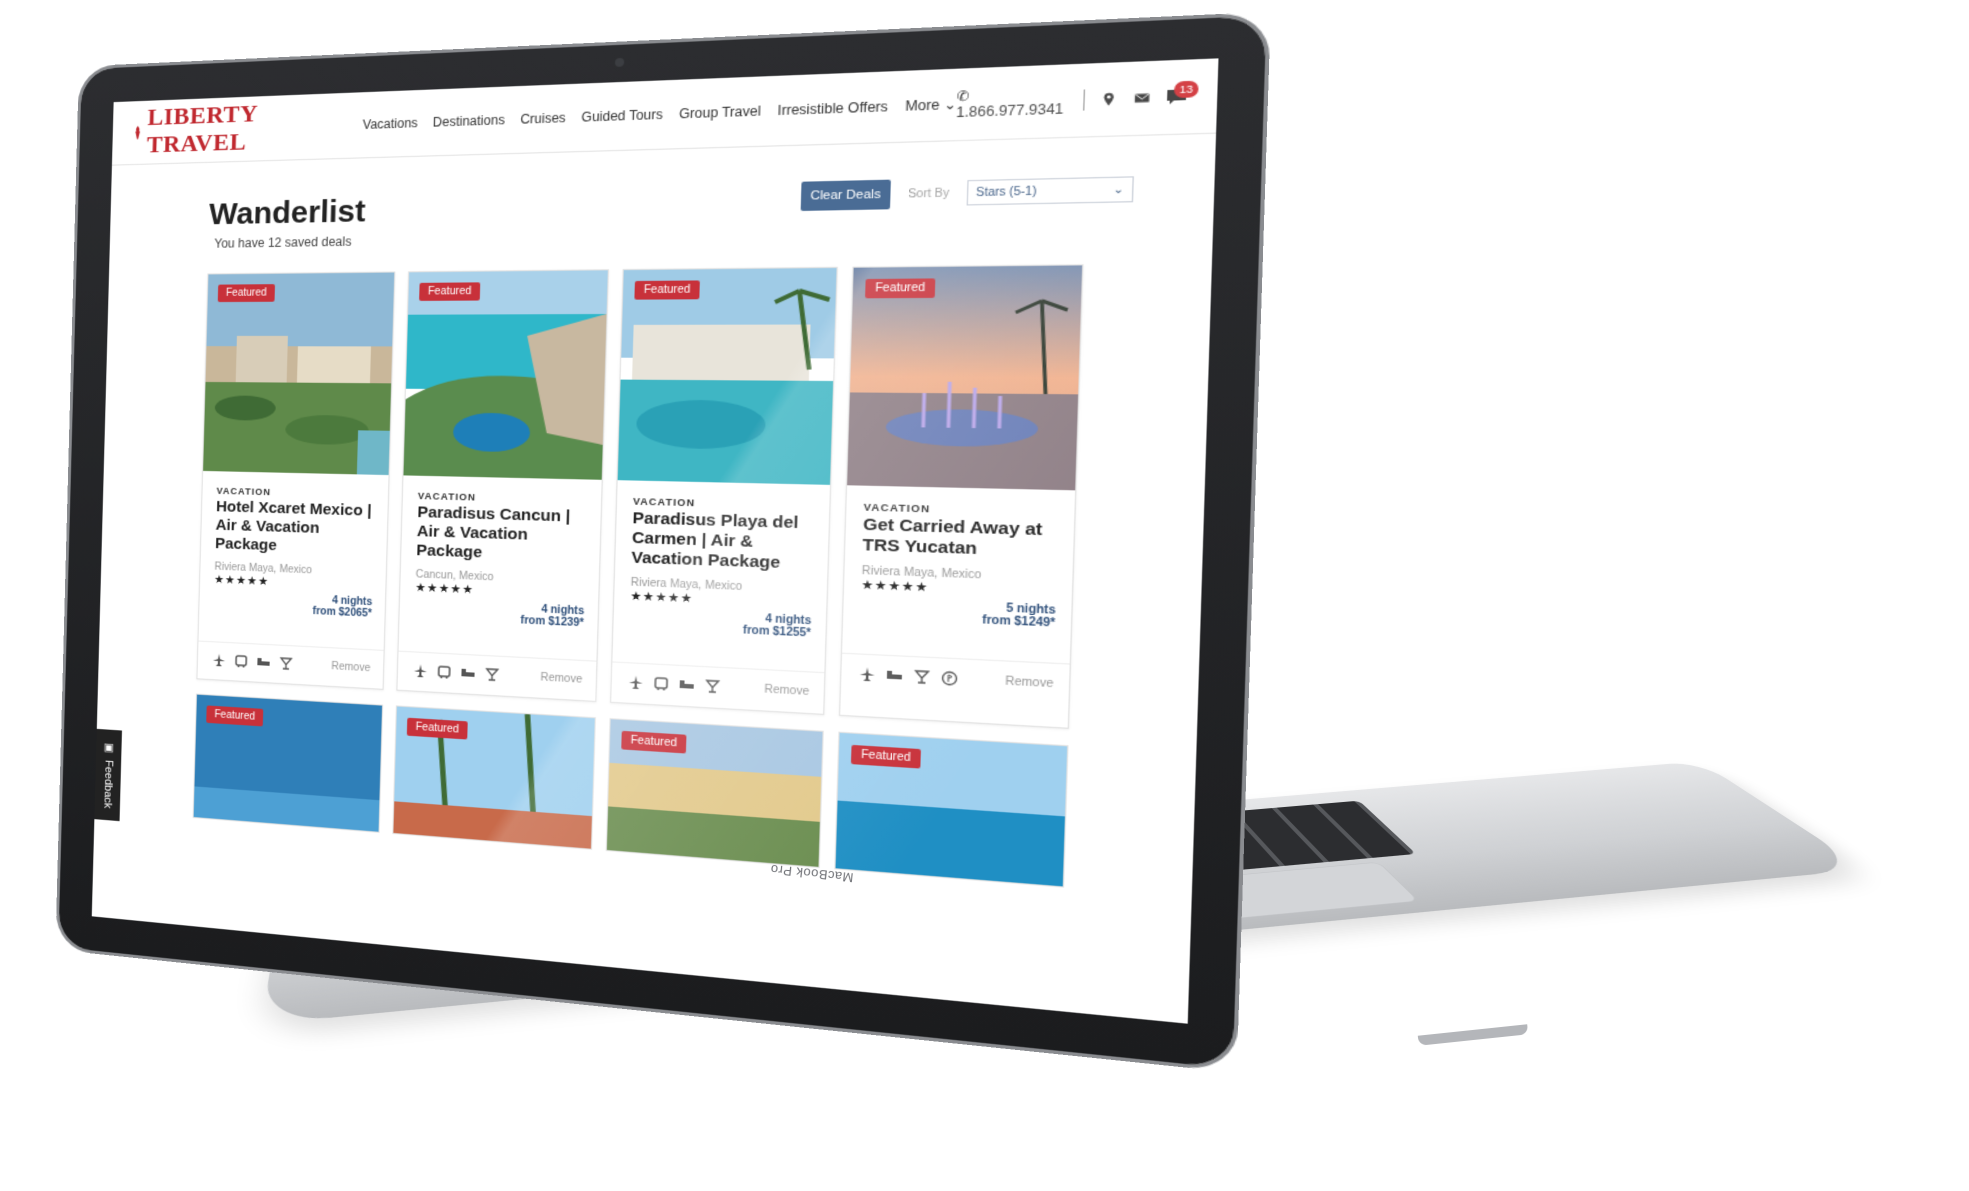 The image size is (1969, 1191). Describe the element at coordinates (949, 678) in the screenshot. I see `golf-icon` at that location.